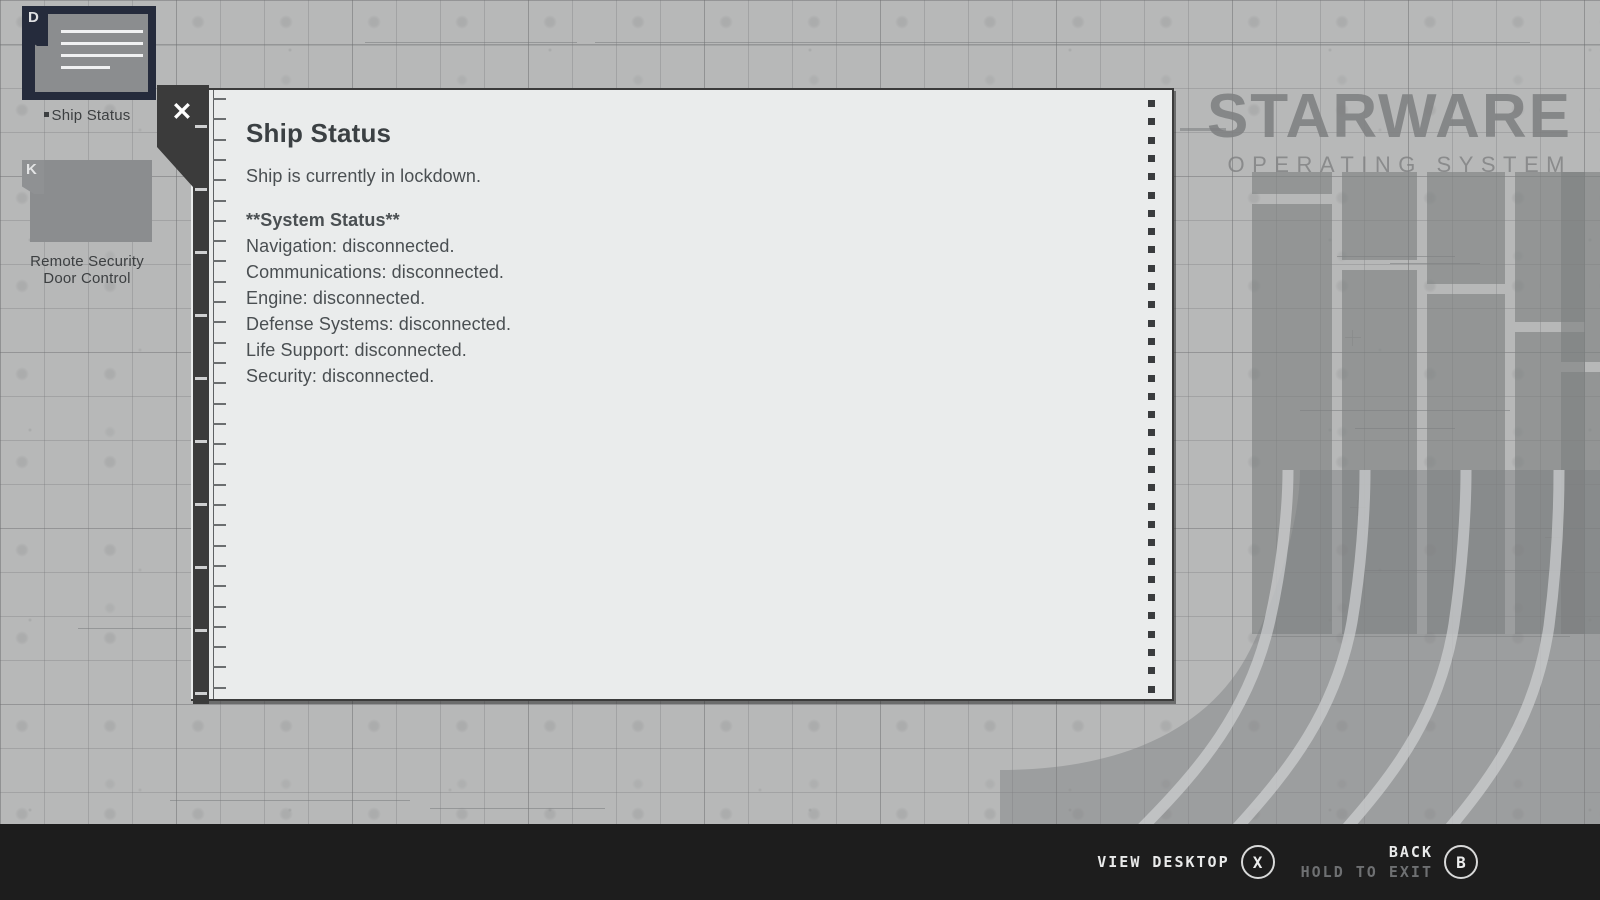 The image size is (1600, 900). I want to click on hud-primary-label: BACK, so click(1410, 852).